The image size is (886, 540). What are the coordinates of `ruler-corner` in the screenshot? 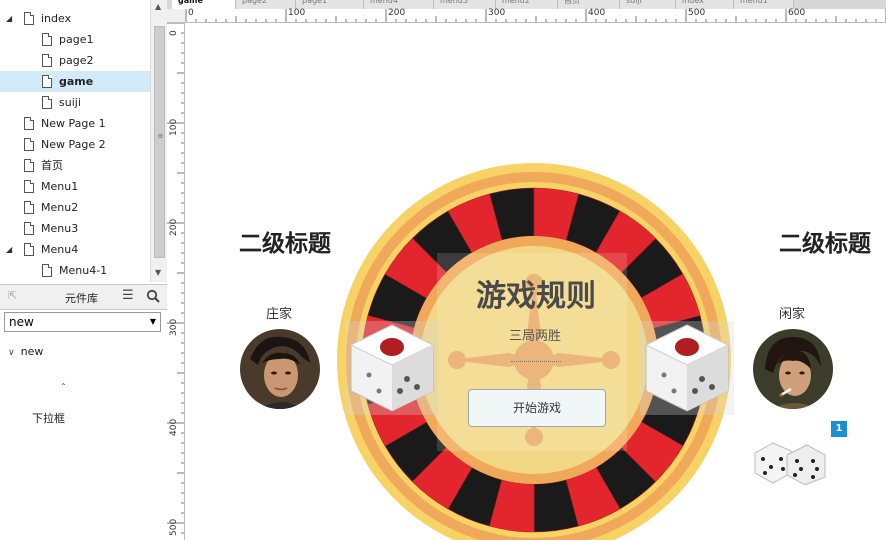 It's located at (176, 16).